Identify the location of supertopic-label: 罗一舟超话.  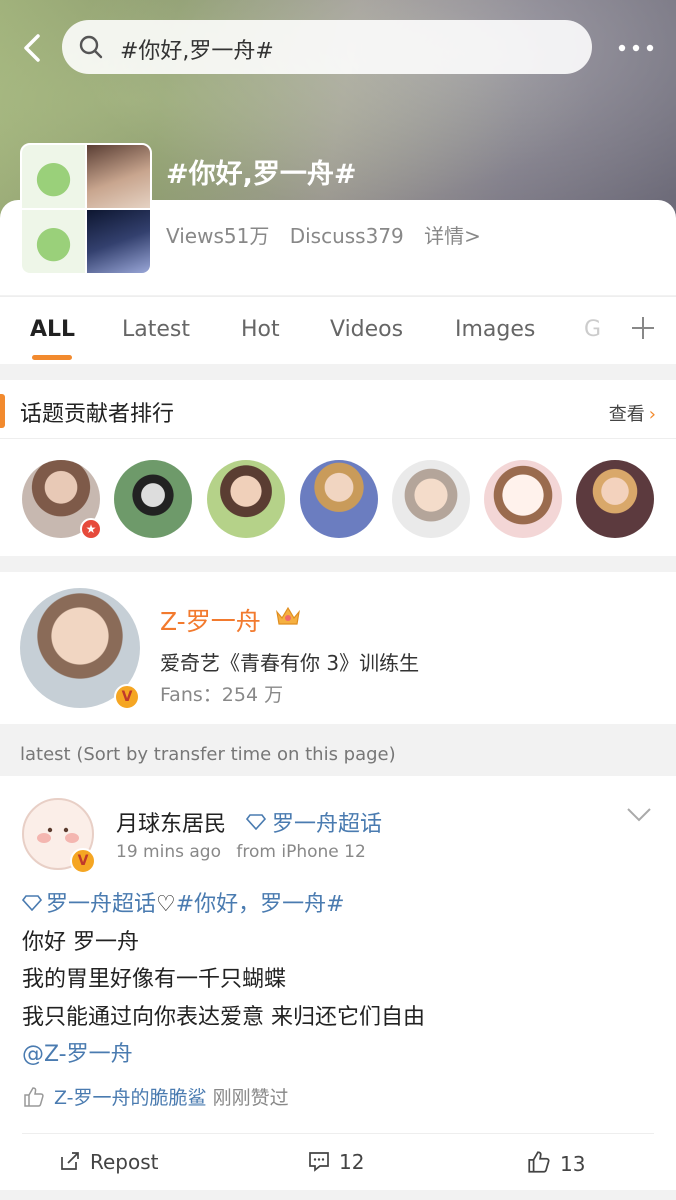
(327, 824).